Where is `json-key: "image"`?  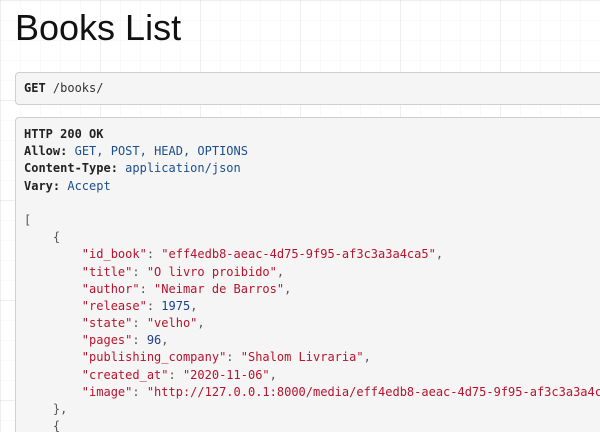
json-key: "image" is located at coordinates (107, 391).